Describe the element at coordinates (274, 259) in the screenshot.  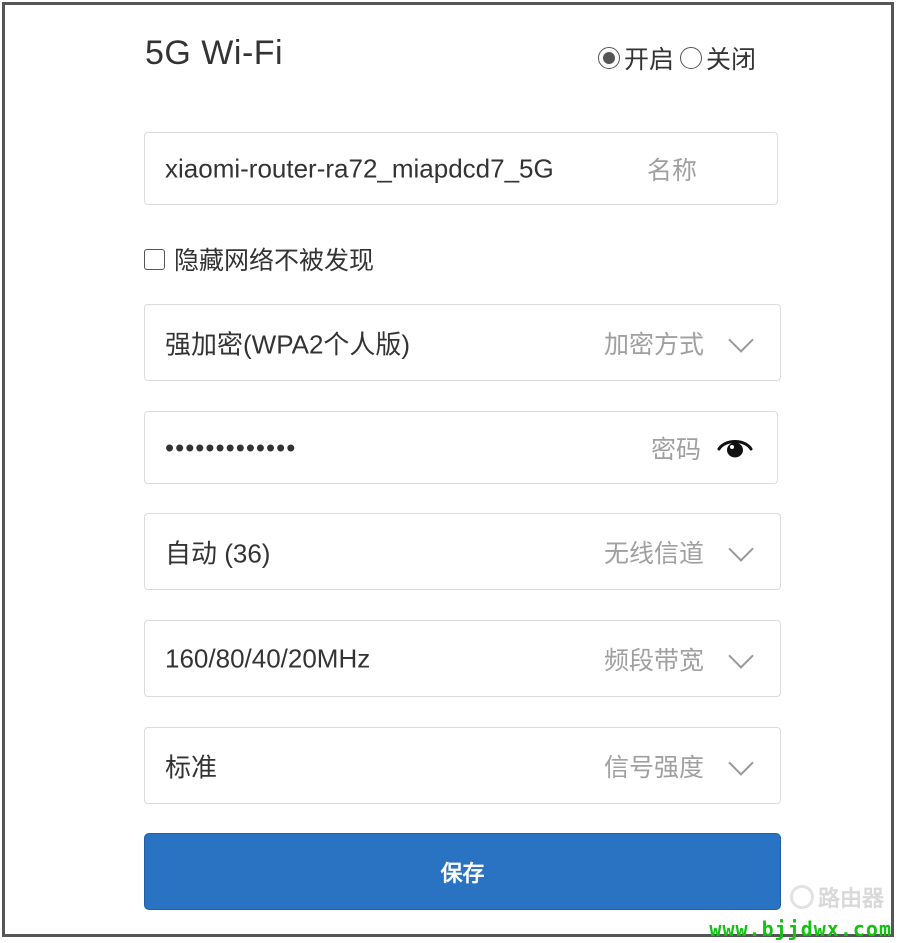
I see `hidden-network-label: 隐藏网络不被发现` at that location.